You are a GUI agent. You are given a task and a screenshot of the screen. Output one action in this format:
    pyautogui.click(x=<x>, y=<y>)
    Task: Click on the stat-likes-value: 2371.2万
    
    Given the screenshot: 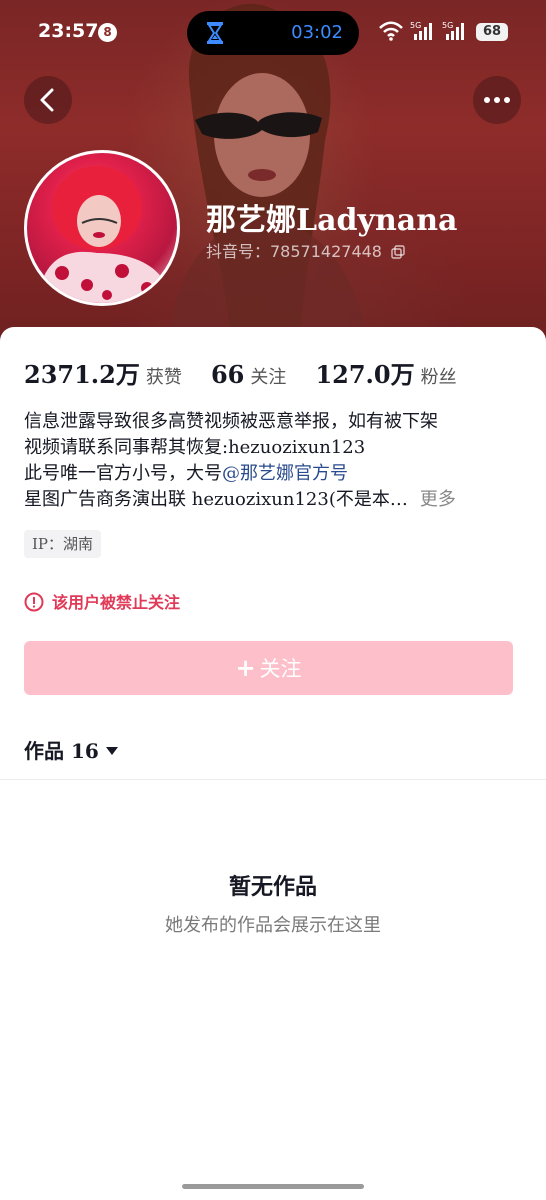 What is the action you would take?
    pyautogui.click(x=82, y=374)
    